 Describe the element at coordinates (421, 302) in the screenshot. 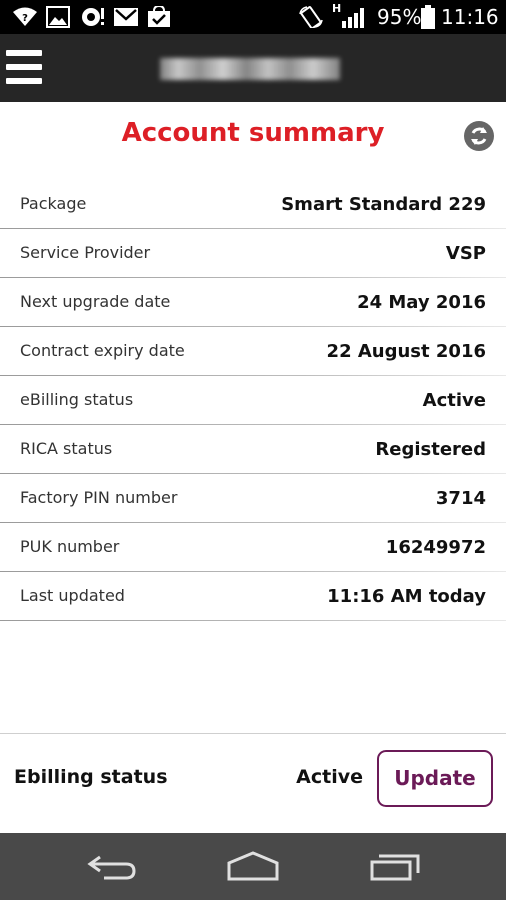

I see `row-value: 24 May 2016` at that location.